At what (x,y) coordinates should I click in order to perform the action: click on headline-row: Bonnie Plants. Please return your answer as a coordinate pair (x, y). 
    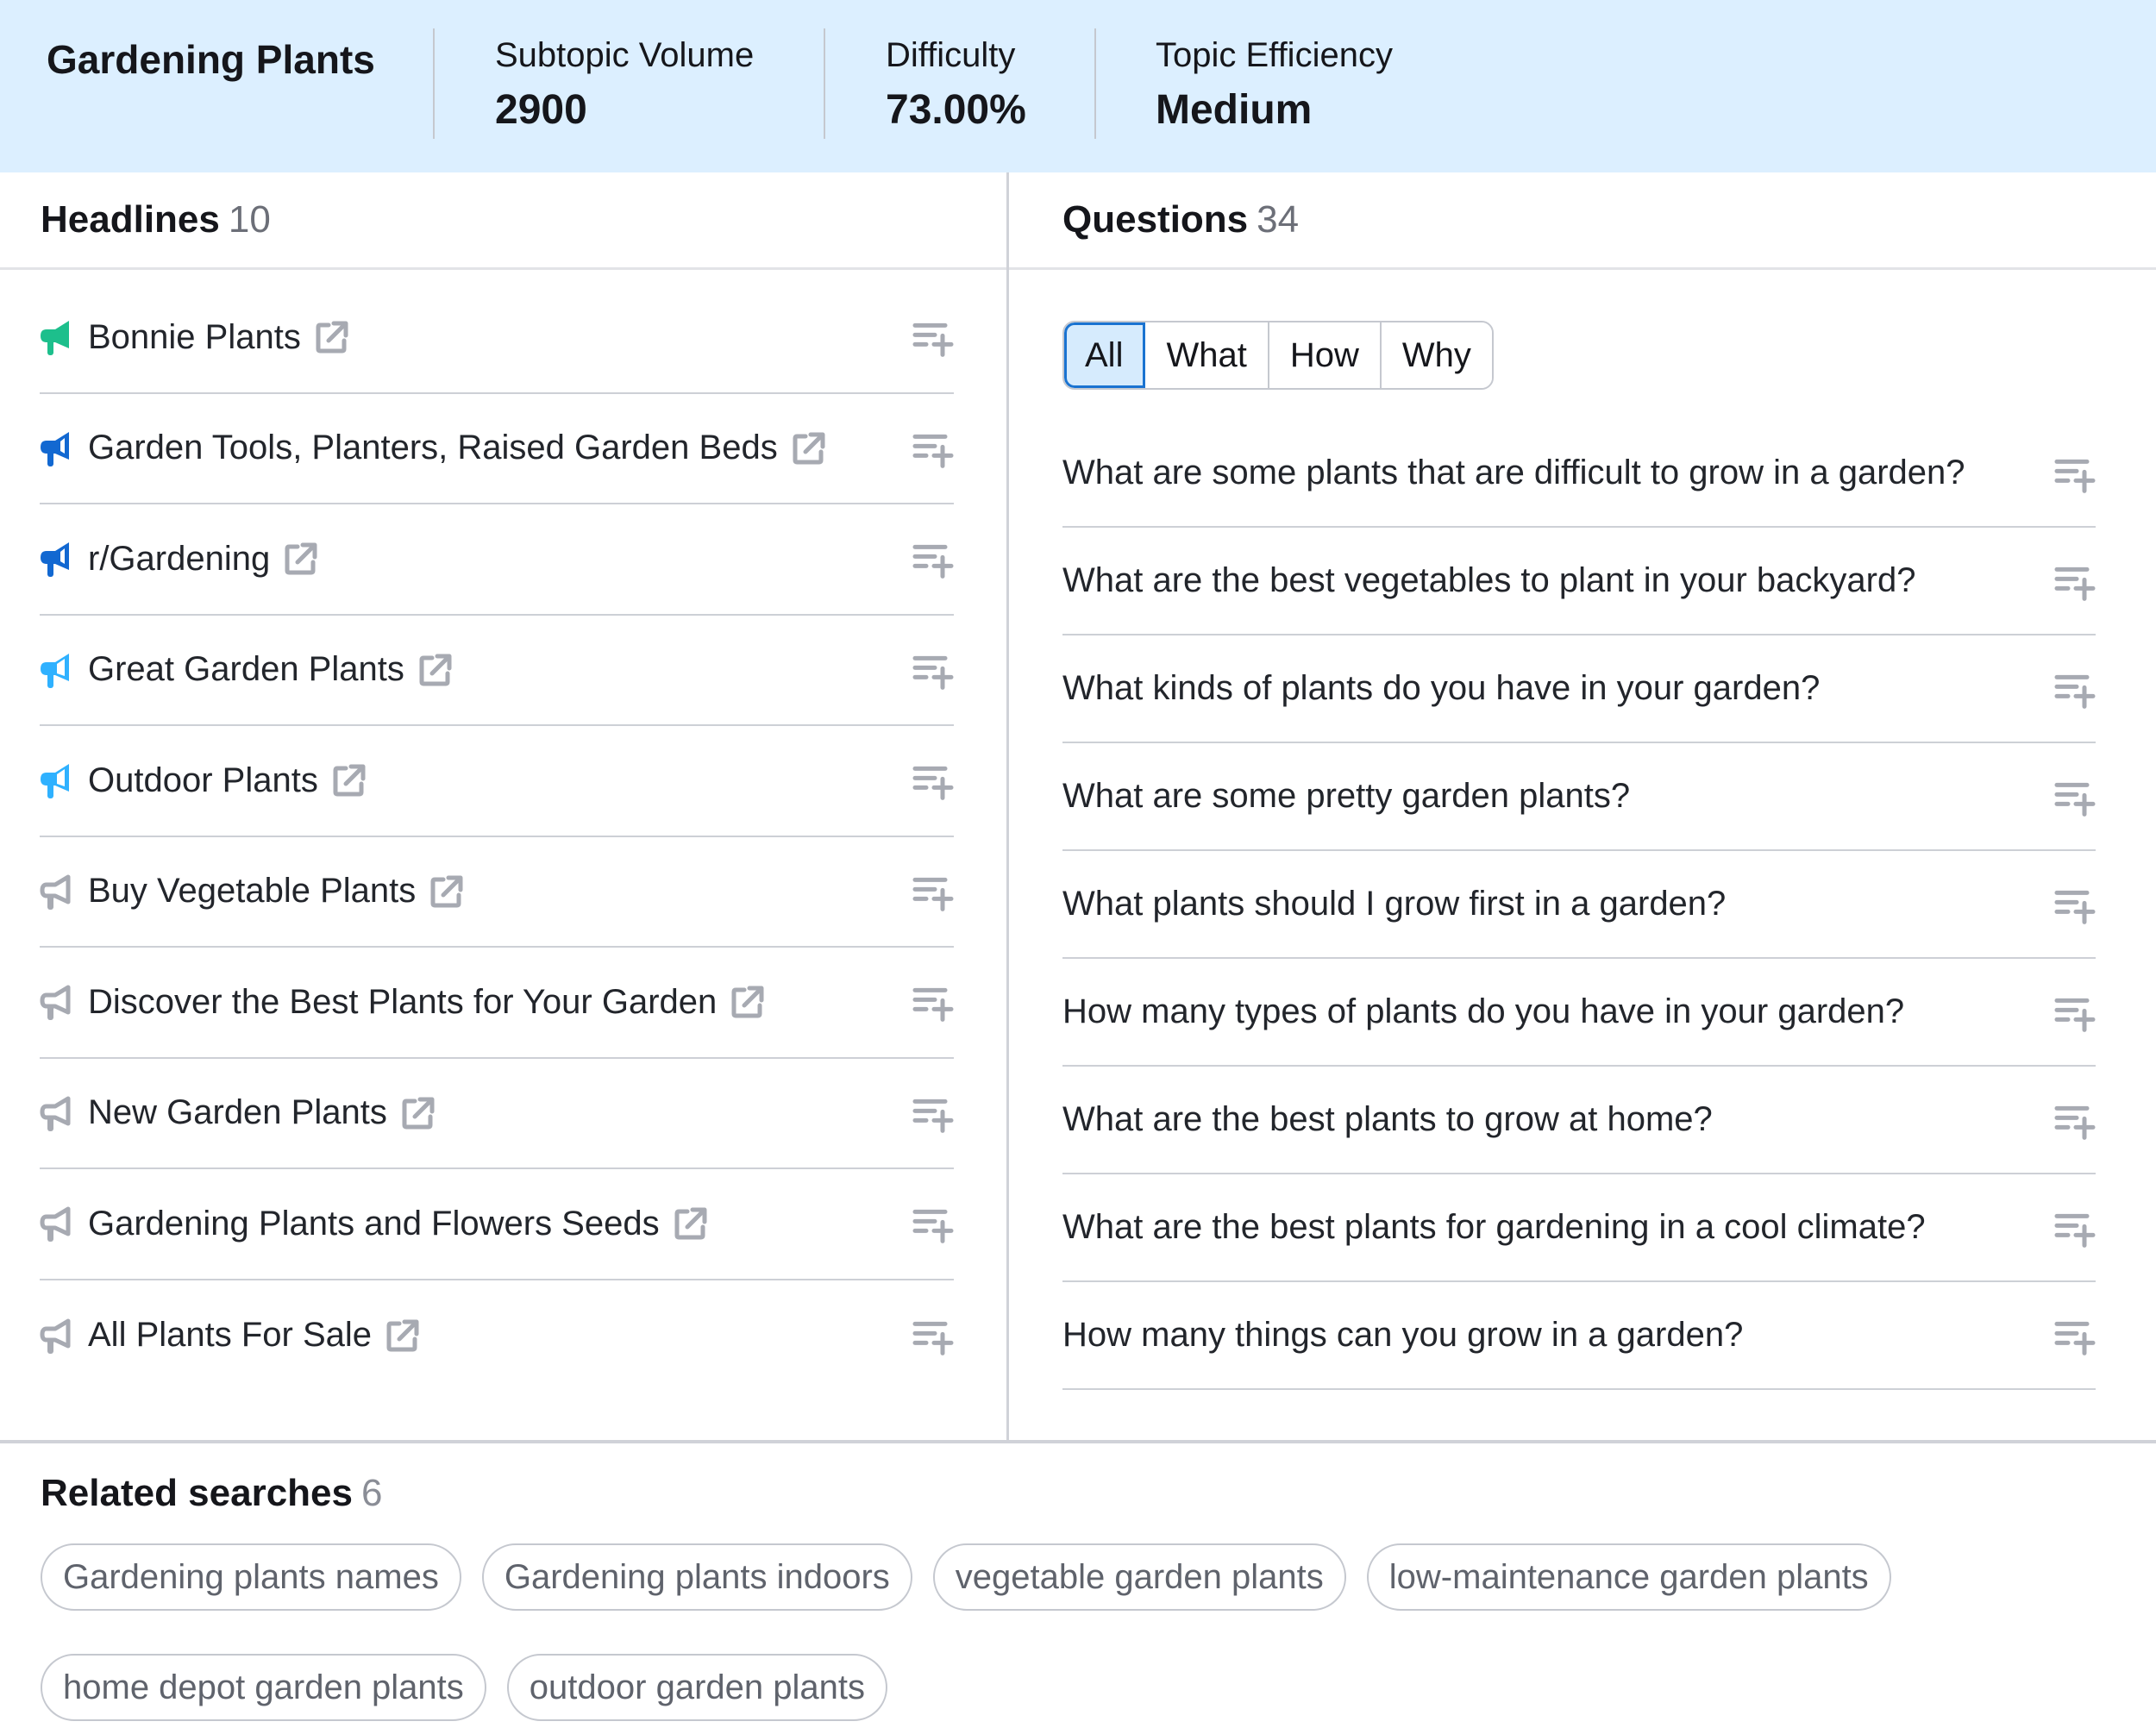
    Looking at the image, I should click on (497, 338).